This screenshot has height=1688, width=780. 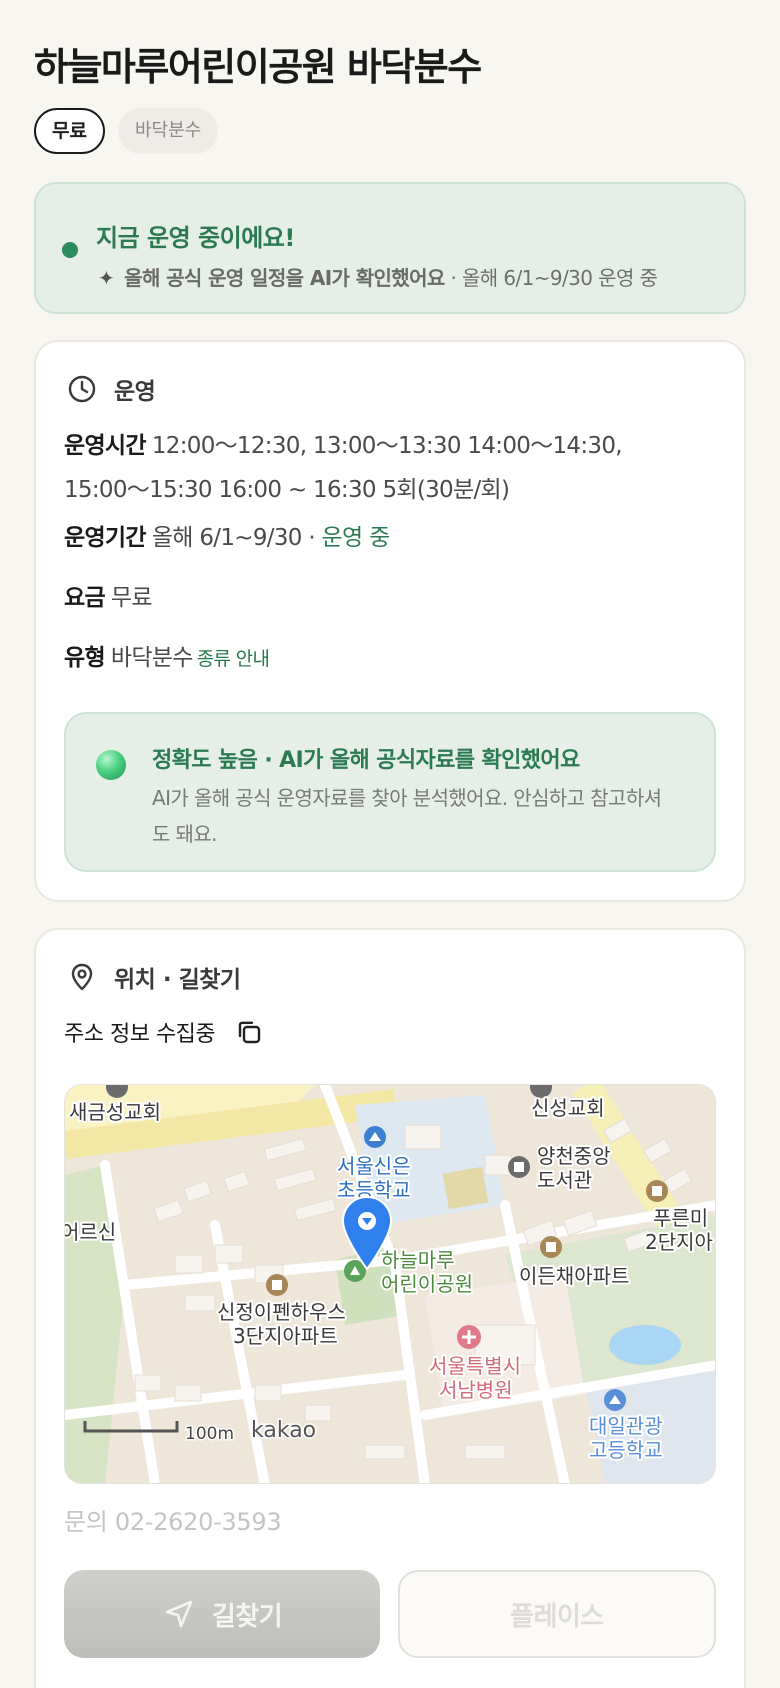 I want to click on navigation-arrow-icon, so click(x=179, y=1614).